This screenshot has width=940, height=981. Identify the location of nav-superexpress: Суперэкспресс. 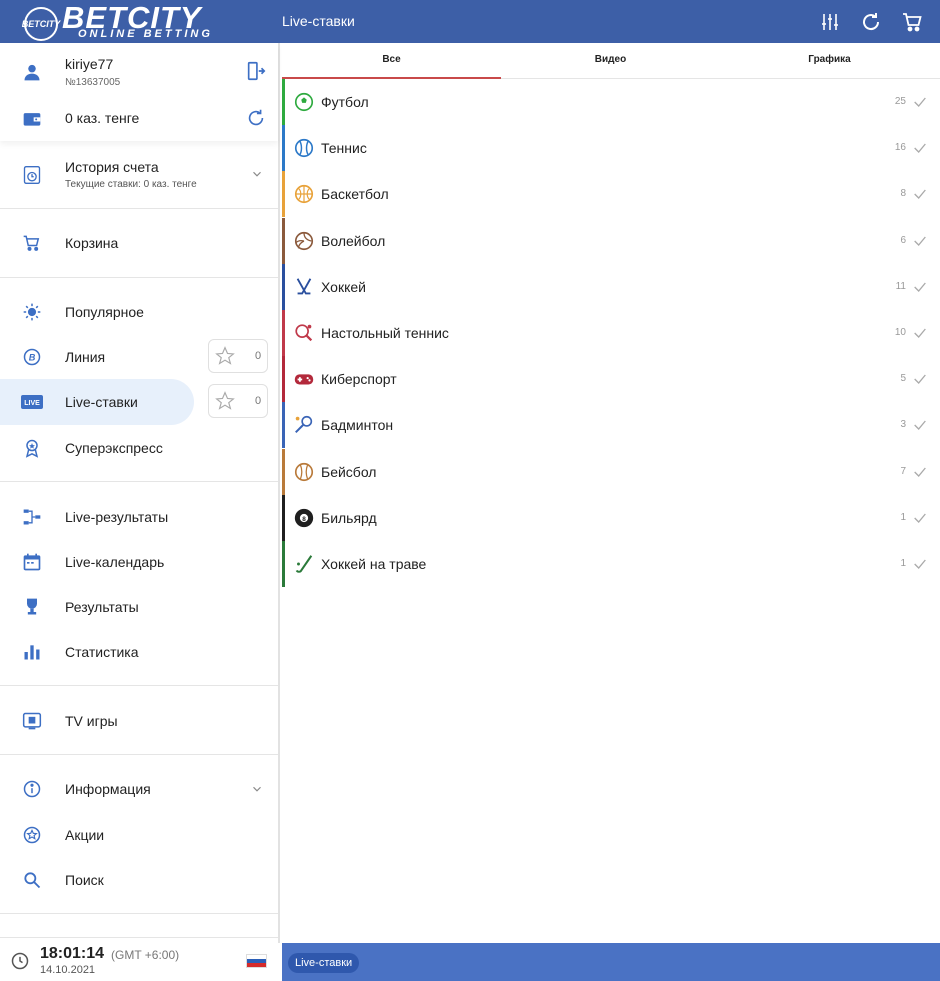
(139, 448).